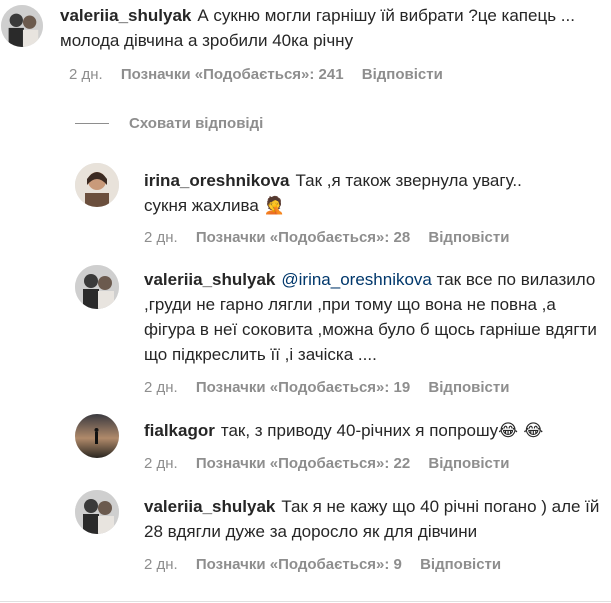 The width and height of the screenshot is (611, 603). I want to click on reply-username: fialkagor, so click(179, 430).